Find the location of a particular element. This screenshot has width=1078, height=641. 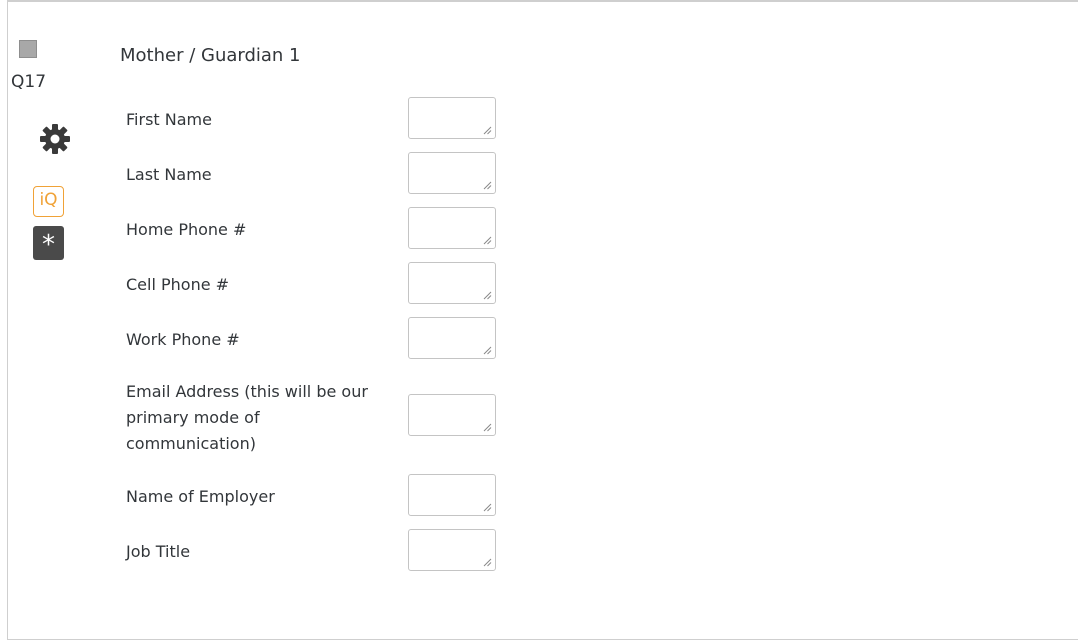

question-sidebar: Q17 iQ * is located at coordinates (53, 320).